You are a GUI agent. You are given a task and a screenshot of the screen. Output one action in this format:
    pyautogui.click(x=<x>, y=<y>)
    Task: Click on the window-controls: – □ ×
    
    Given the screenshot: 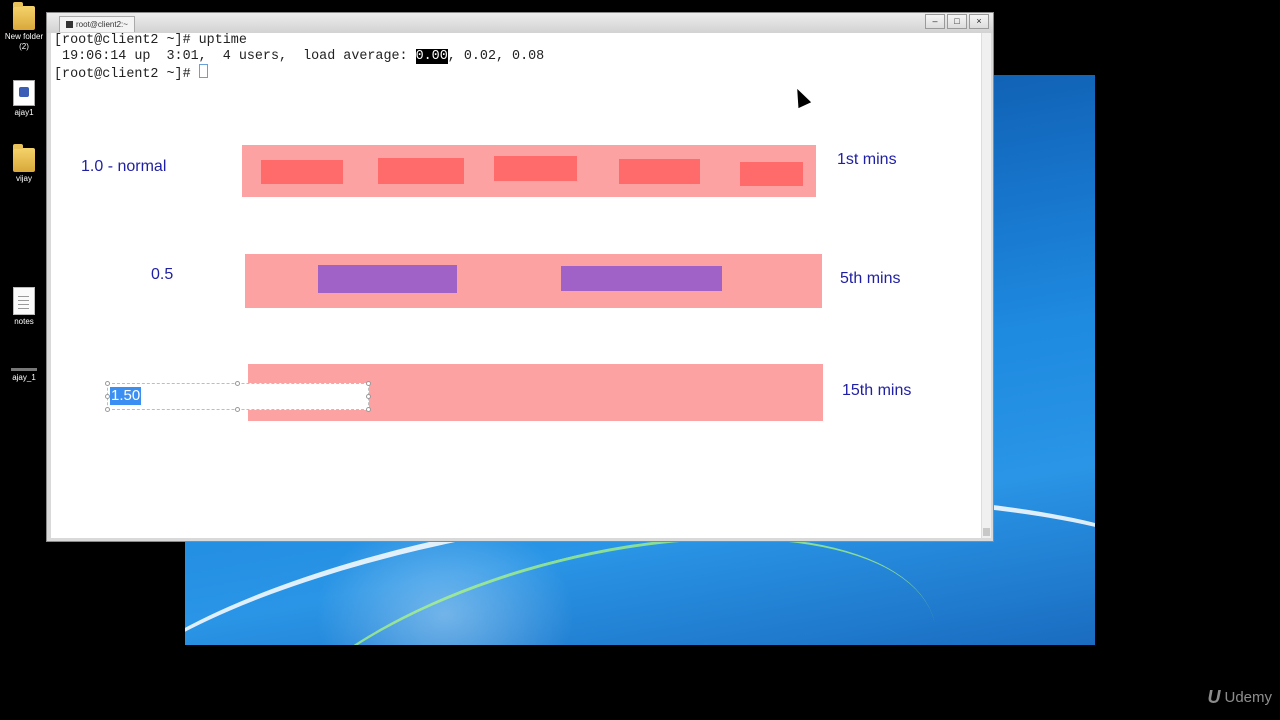 What is the action you would take?
    pyautogui.click(x=957, y=21)
    